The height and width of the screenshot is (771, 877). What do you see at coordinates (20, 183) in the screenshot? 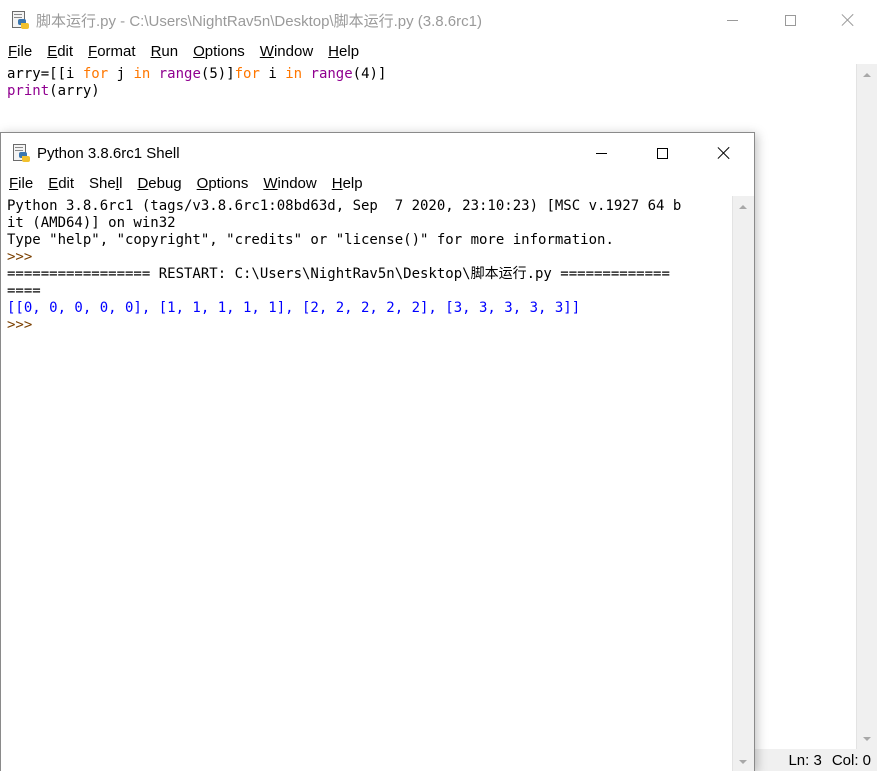
I see `shell-menu-file: File` at bounding box center [20, 183].